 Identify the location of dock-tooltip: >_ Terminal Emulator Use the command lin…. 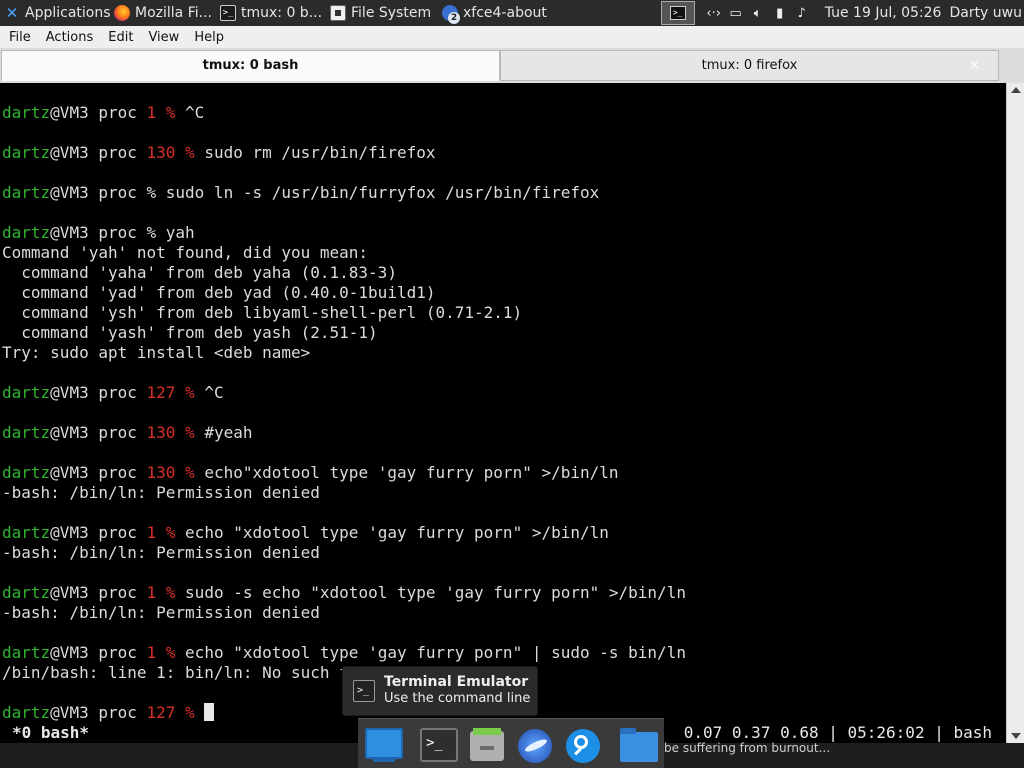
(440, 691).